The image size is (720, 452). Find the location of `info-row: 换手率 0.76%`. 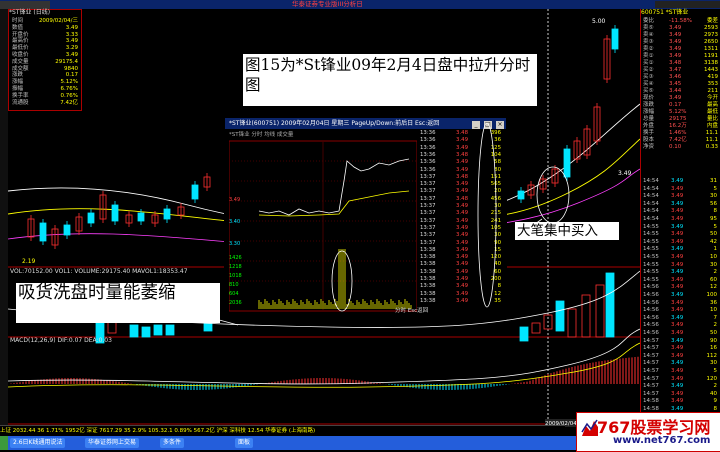

info-row: 换手率 0.76% is located at coordinates (46, 96).